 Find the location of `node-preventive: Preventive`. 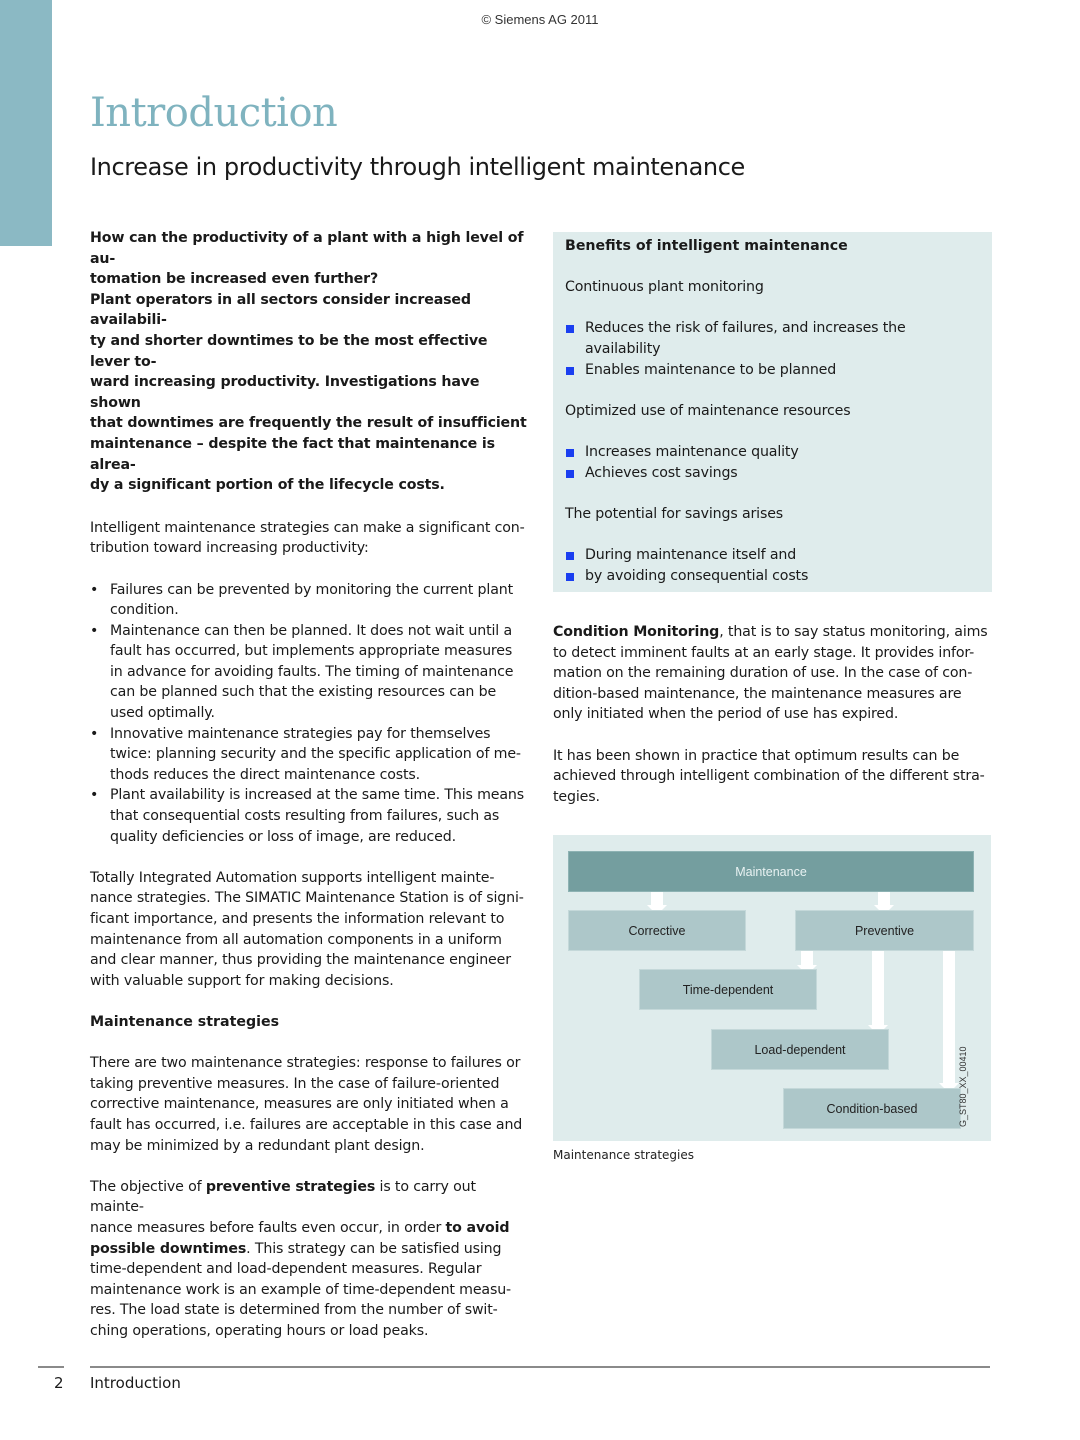

node-preventive: Preventive is located at coordinates (884, 930).